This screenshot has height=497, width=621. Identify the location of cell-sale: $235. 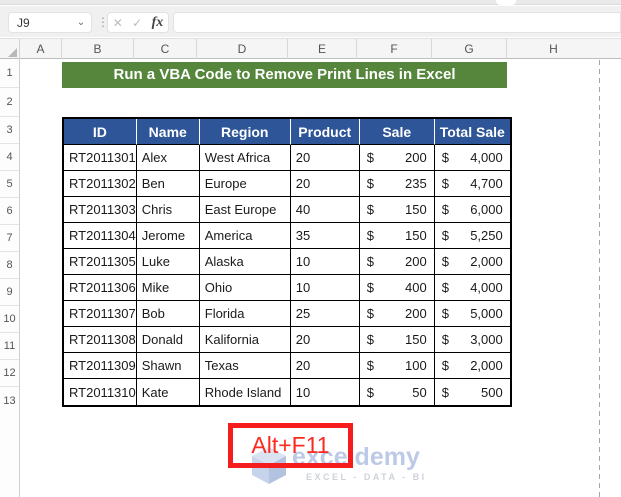
(397, 184).